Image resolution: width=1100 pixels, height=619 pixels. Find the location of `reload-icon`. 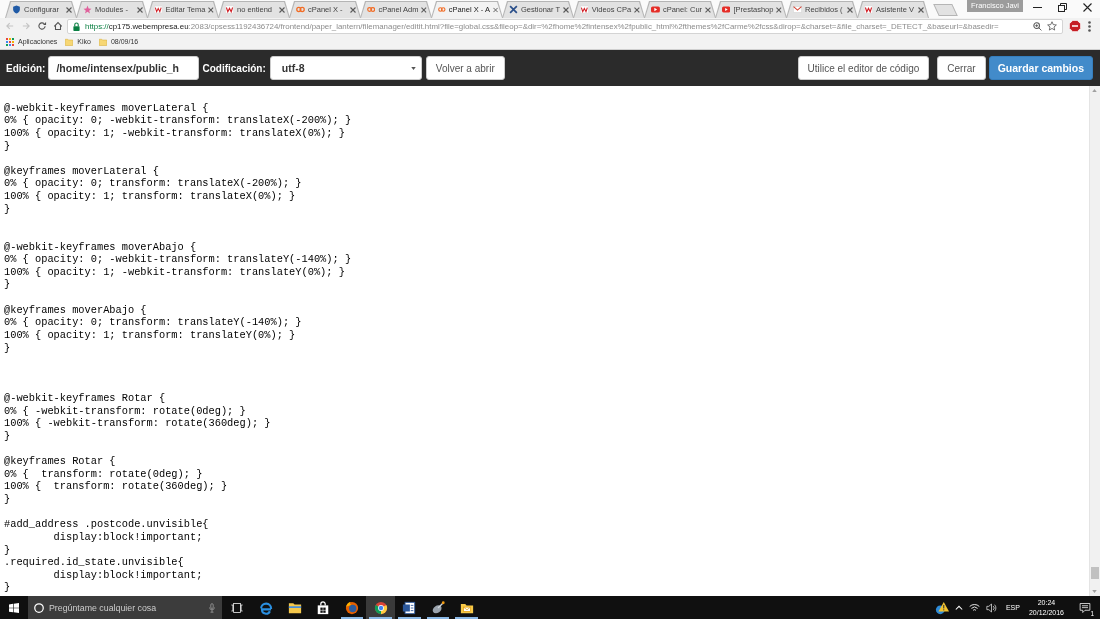

reload-icon is located at coordinates (42, 26).